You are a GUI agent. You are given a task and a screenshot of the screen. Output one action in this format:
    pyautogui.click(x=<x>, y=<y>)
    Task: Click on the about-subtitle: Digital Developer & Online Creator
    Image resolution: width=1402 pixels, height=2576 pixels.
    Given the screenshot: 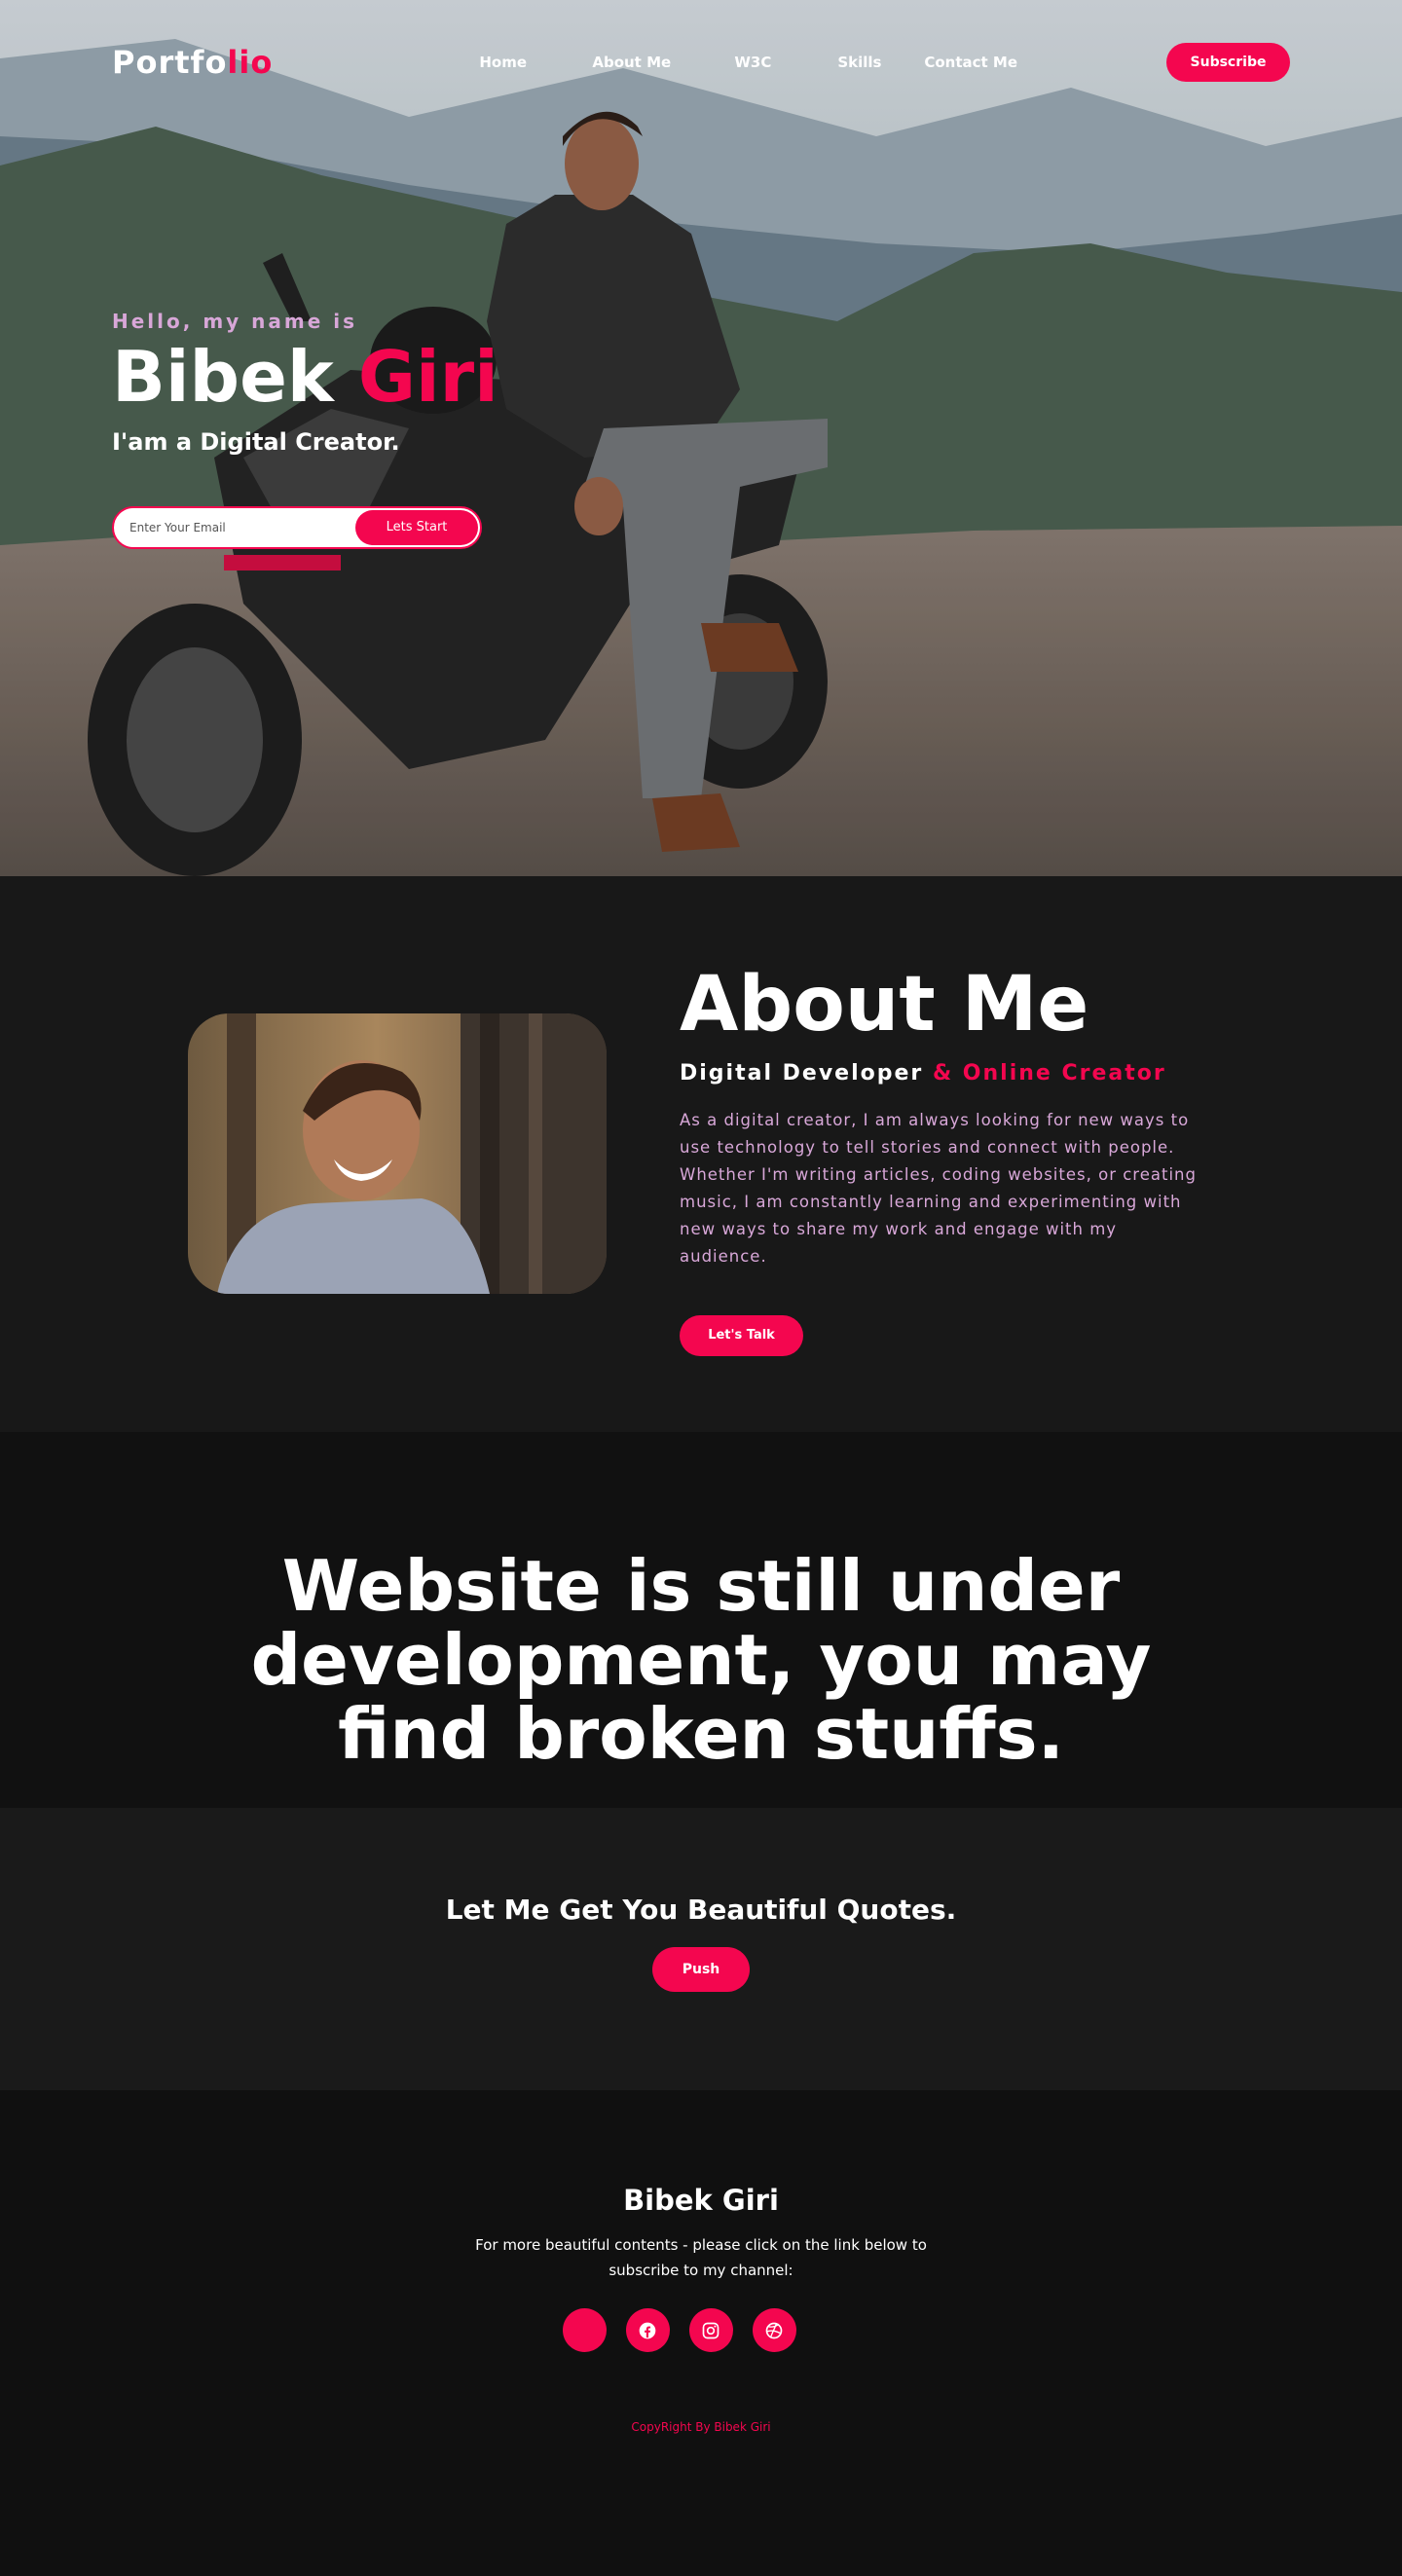 What is the action you would take?
    pyautogui.click(x=942, y=1073)
    